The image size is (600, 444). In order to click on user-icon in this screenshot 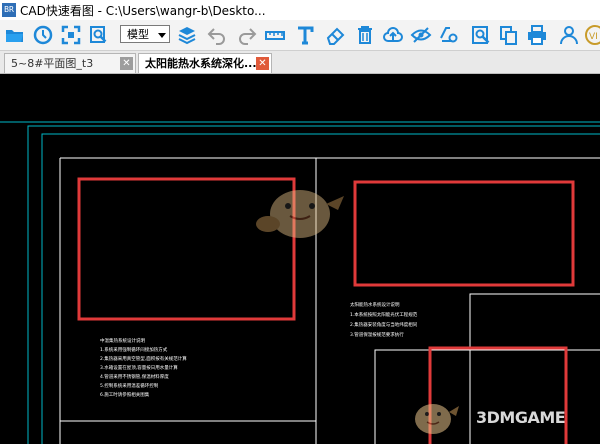, I will do `click(569, 35)`.